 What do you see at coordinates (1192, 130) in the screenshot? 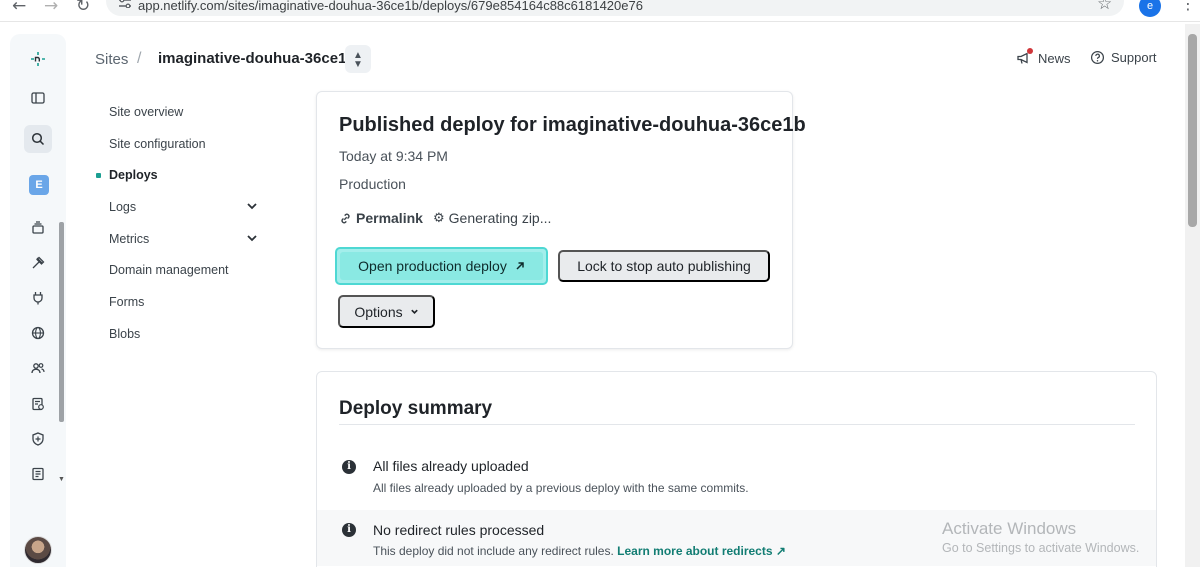
I see `page-scrollbar-thumb` at bounding box center [1192, 130].